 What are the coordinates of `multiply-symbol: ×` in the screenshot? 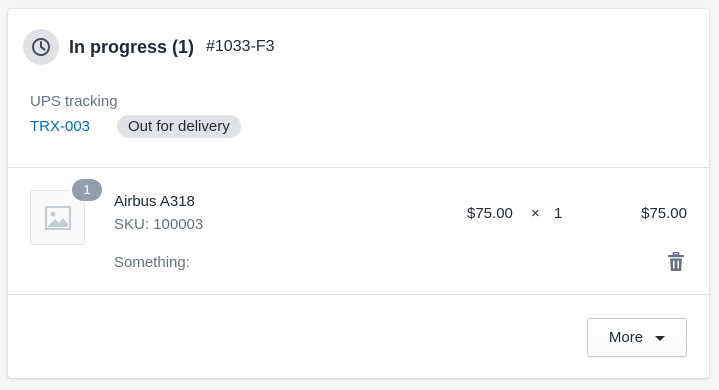 It's located at (535, 213).